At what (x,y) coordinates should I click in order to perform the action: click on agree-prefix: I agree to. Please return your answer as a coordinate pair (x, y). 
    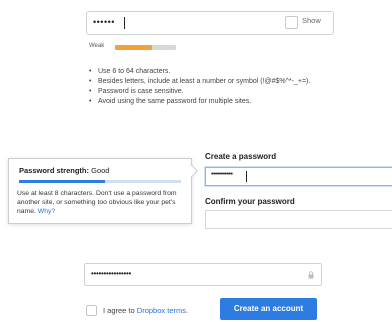
    Looking at the image, I should click on (119, 310).